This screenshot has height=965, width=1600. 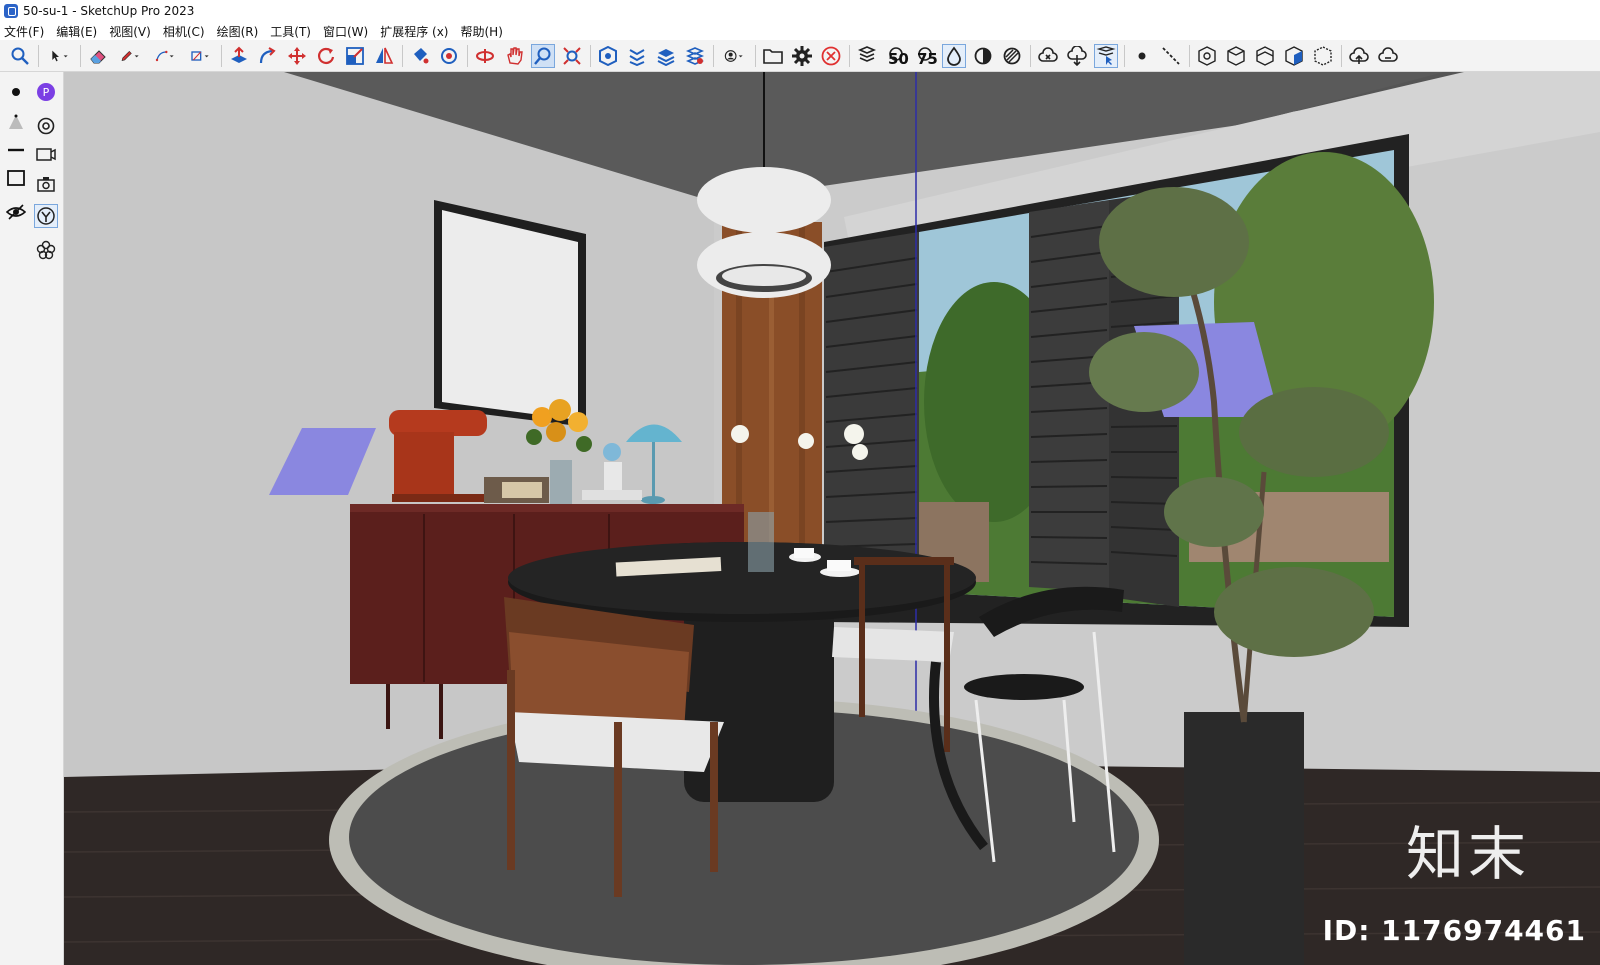 I want to click on profile-badge-icon: P, so click(x=46, y=92).